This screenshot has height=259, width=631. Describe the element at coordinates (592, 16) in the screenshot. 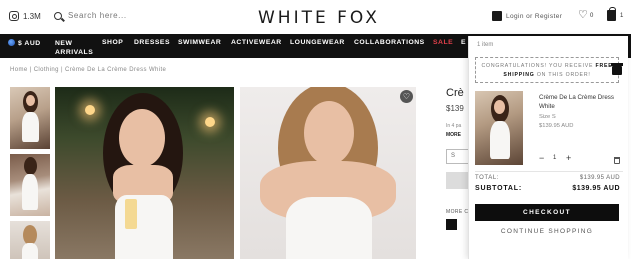

I see `wishlist-count: 0` at that location.